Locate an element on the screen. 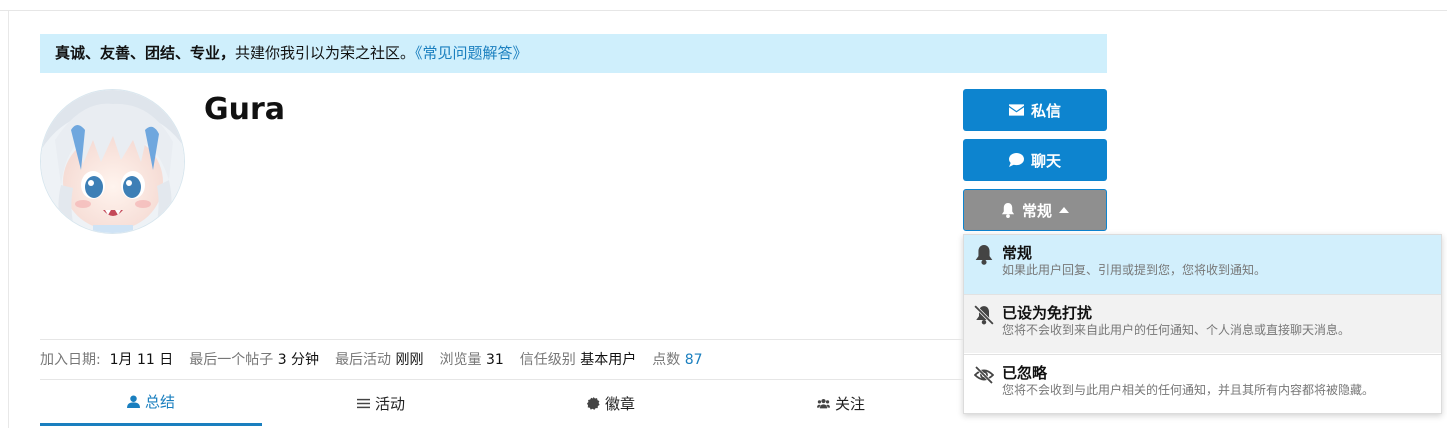  profile-tabs: 总结 活动 徽章 关注 is located at coordinates (501, 403).